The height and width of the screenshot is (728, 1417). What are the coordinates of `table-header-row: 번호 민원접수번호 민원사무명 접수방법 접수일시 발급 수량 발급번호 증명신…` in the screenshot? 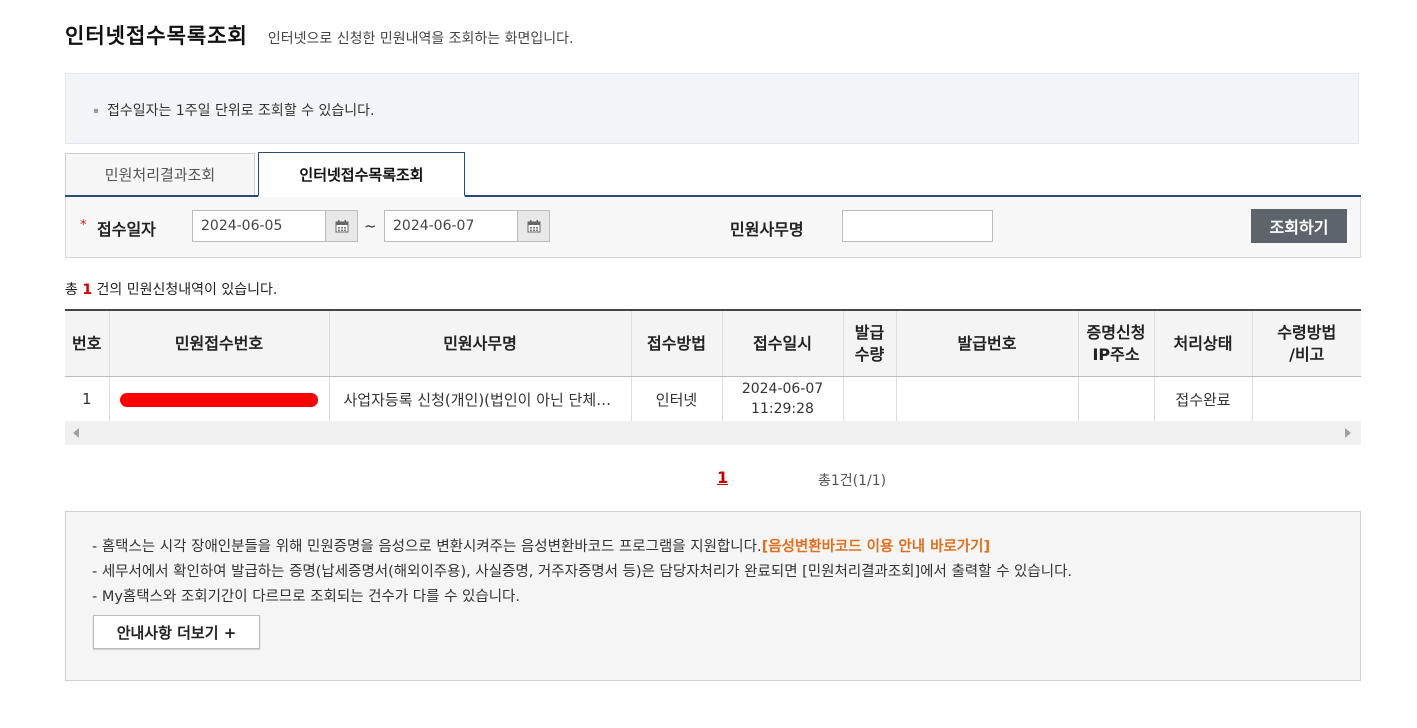 It's located at (713, 343).